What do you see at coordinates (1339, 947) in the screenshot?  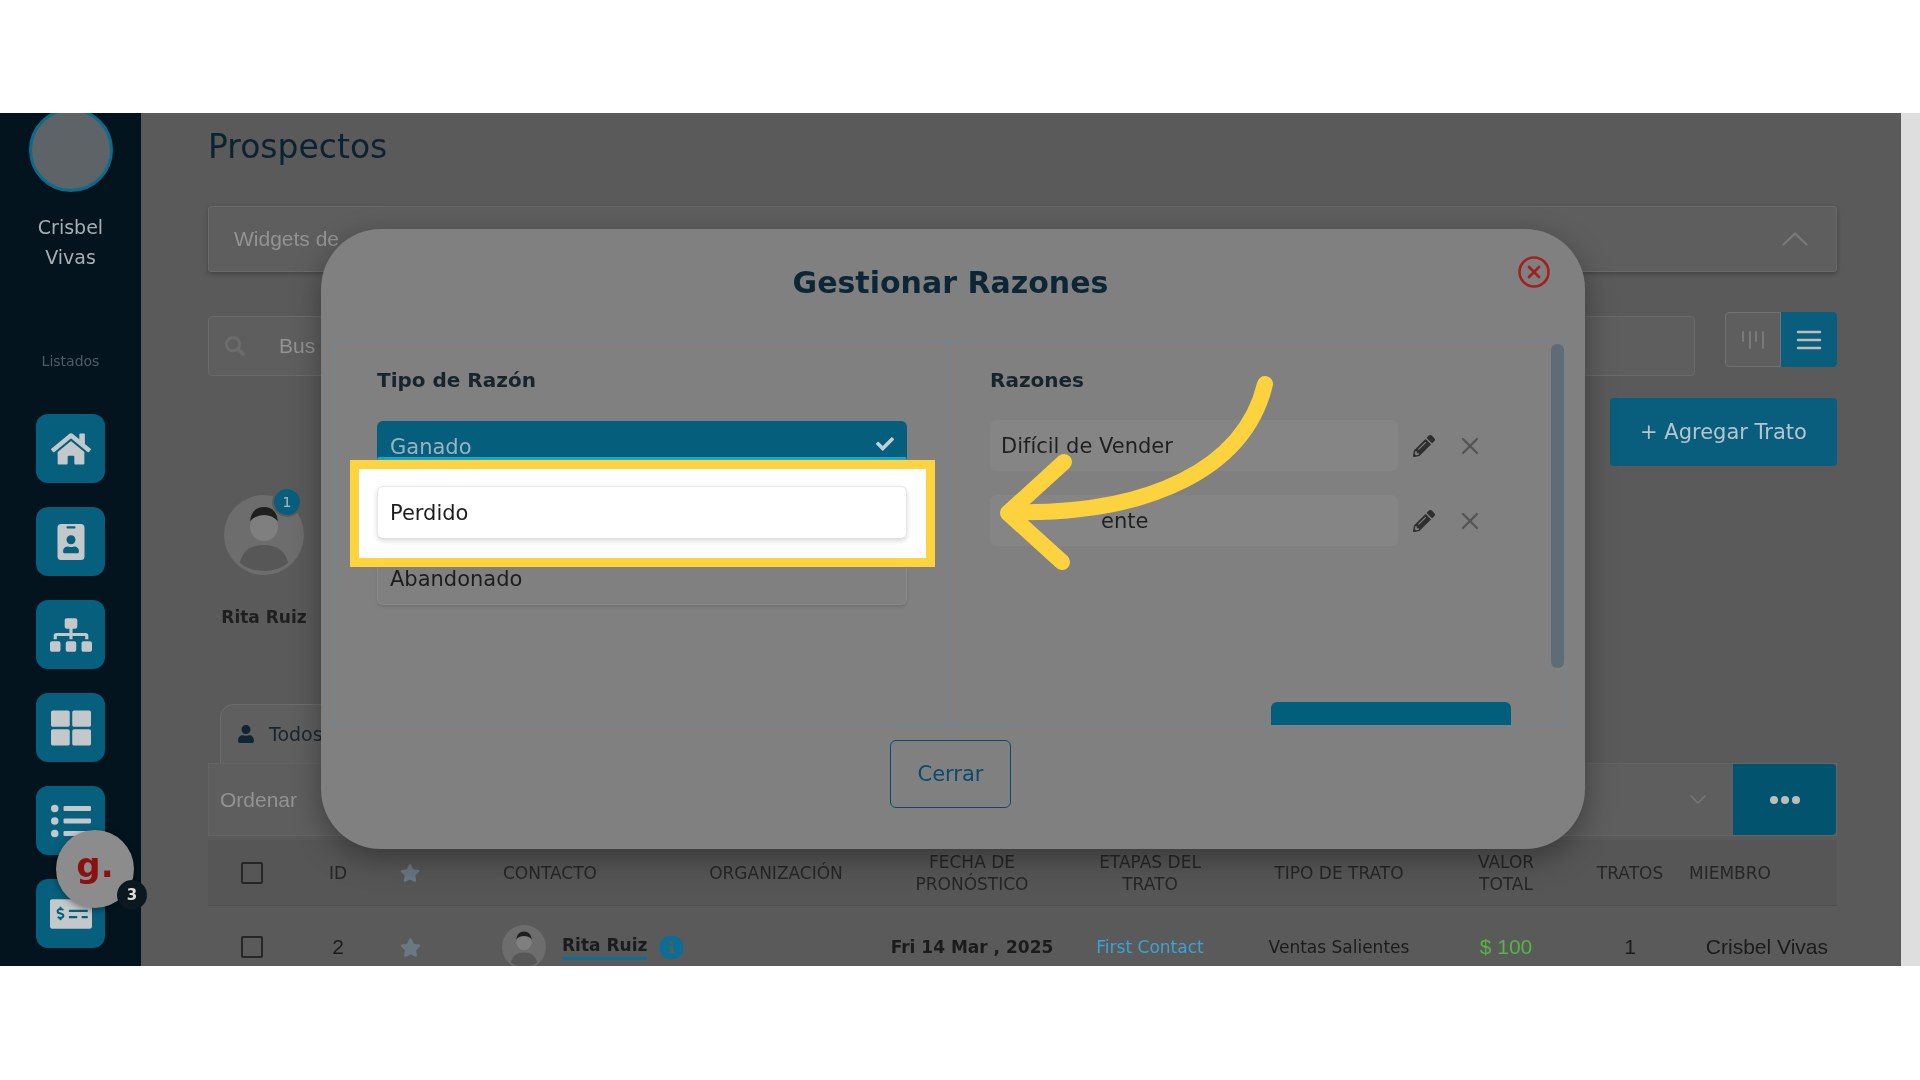 I see `table-cell: Ventas Salientes` at bounding box center [1339, 947].